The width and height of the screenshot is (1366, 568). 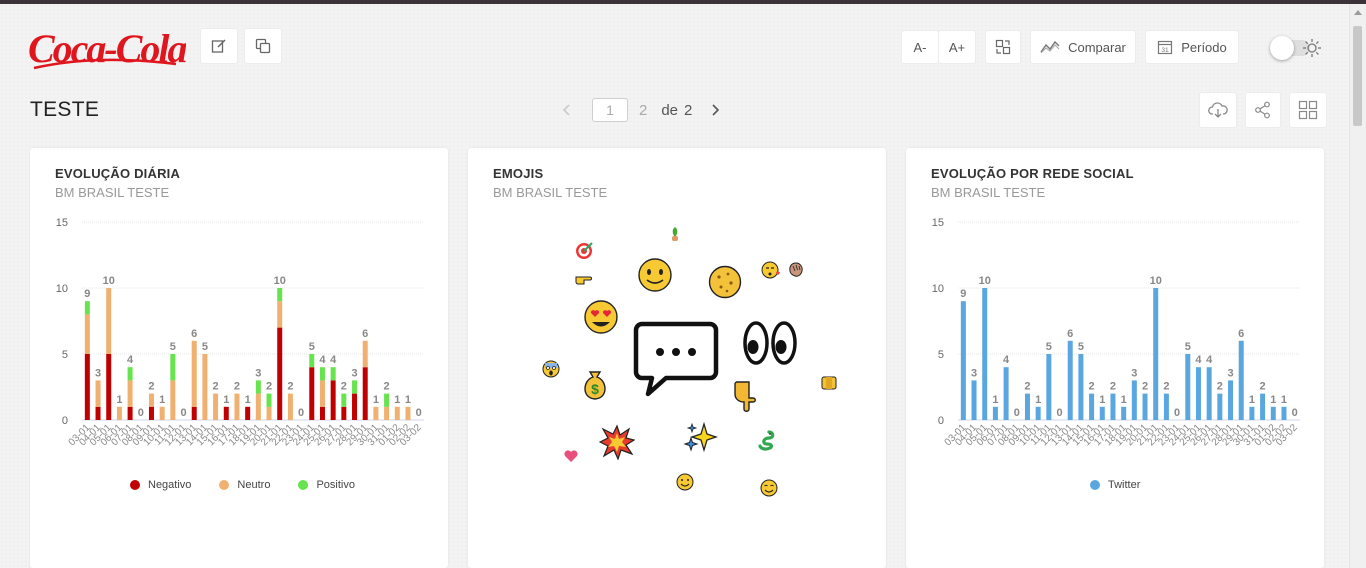 I want to click on swap-button, so click(x=1003, y=47).